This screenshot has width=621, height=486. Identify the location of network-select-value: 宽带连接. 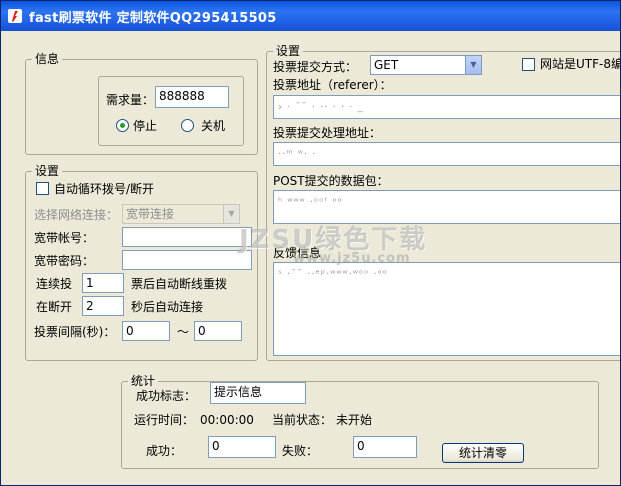
(150, 214).